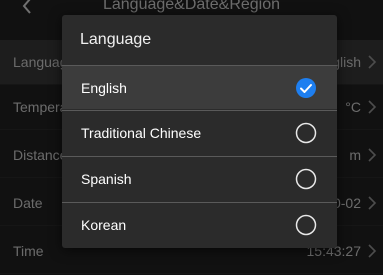  What do you see at coordinates (116, 39) in the screenshot?
I see `dialog-title: Language` at bounding box center [116, 39].